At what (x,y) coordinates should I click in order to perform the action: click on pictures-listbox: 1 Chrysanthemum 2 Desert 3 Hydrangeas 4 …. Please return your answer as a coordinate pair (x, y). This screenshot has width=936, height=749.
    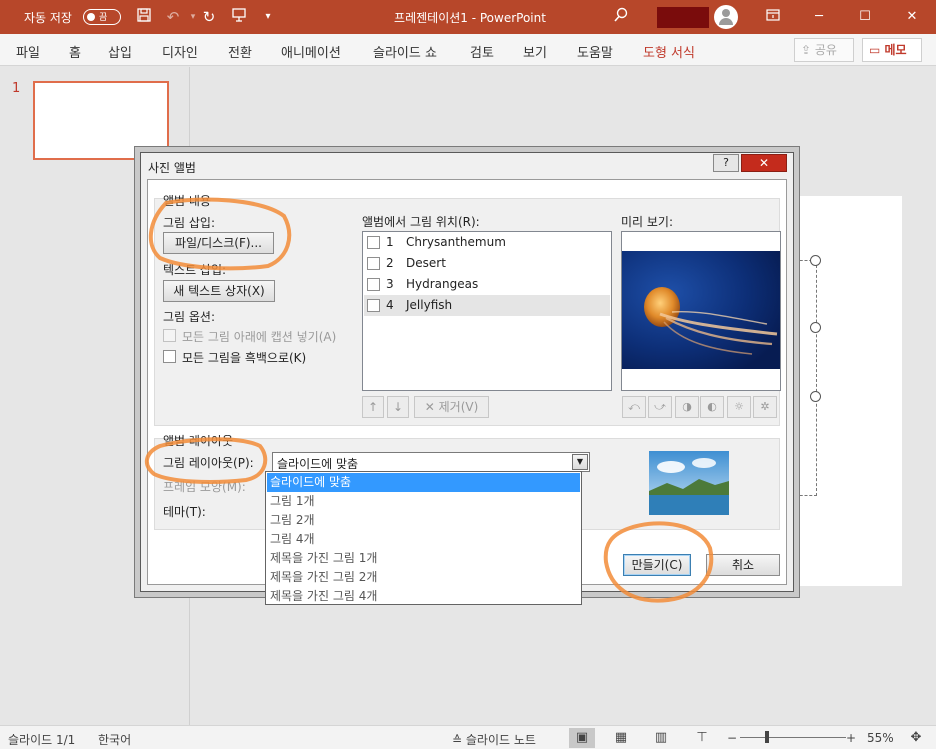
    Looking at the image, I should click on (487, 311).